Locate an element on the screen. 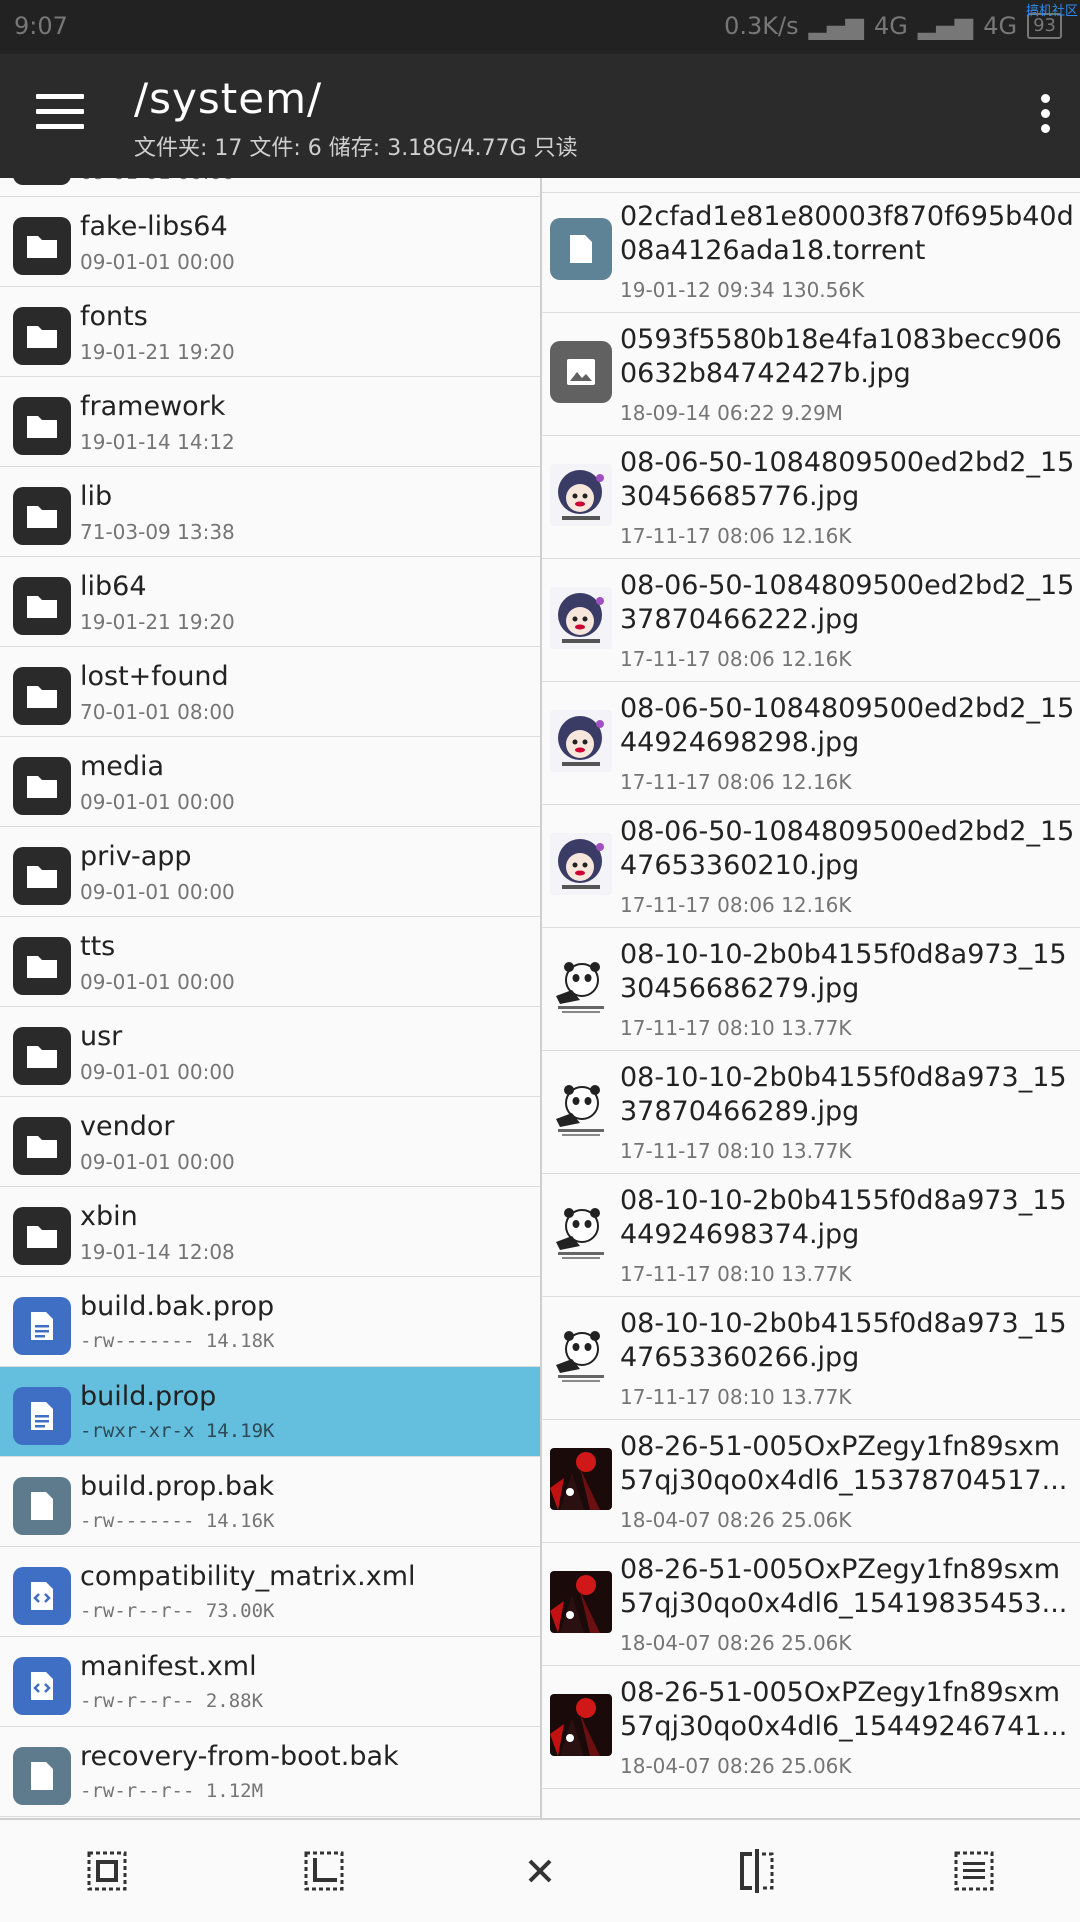 This screenshot has height=1922, width=1080. folder-item: vendor 09-01-01 00:00 is located at coordinates (270, 1142).